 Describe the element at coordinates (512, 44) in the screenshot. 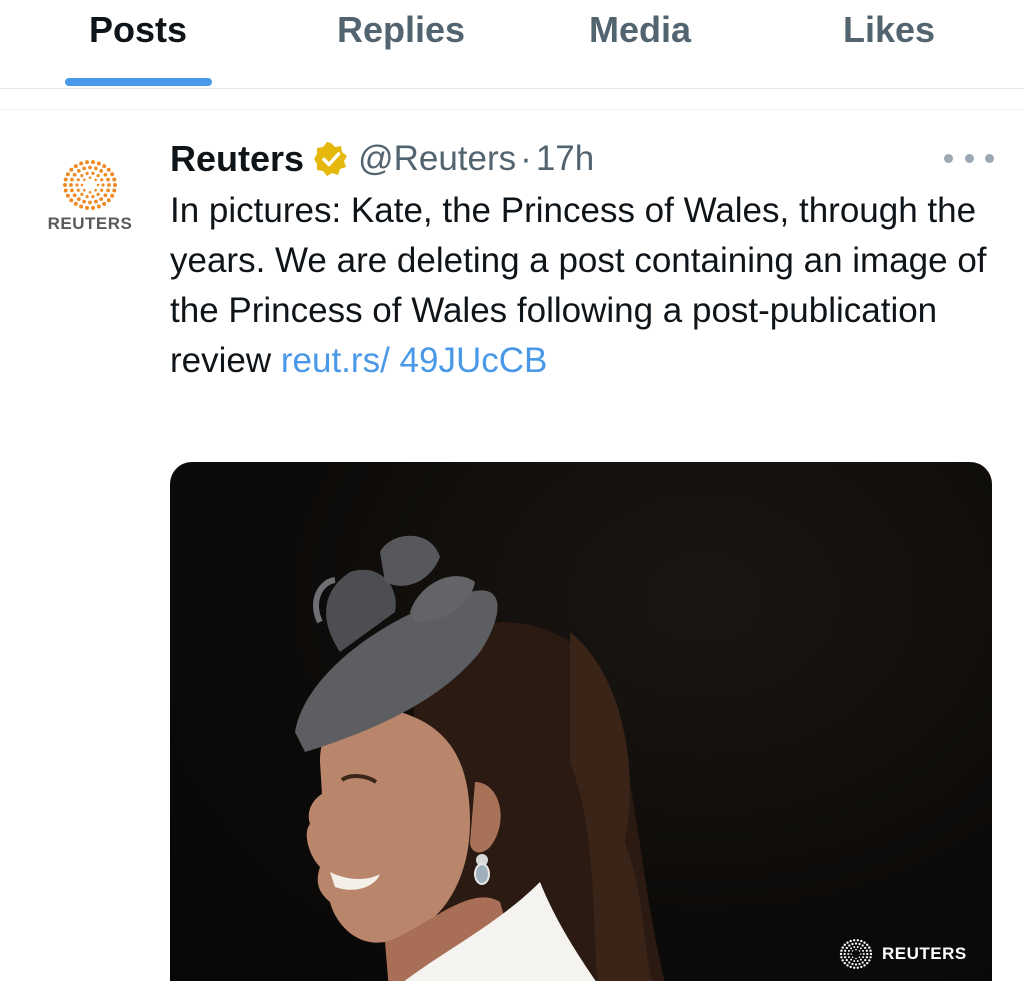

I see `profile-tabs: Posts Replies Media Likes` at that location.